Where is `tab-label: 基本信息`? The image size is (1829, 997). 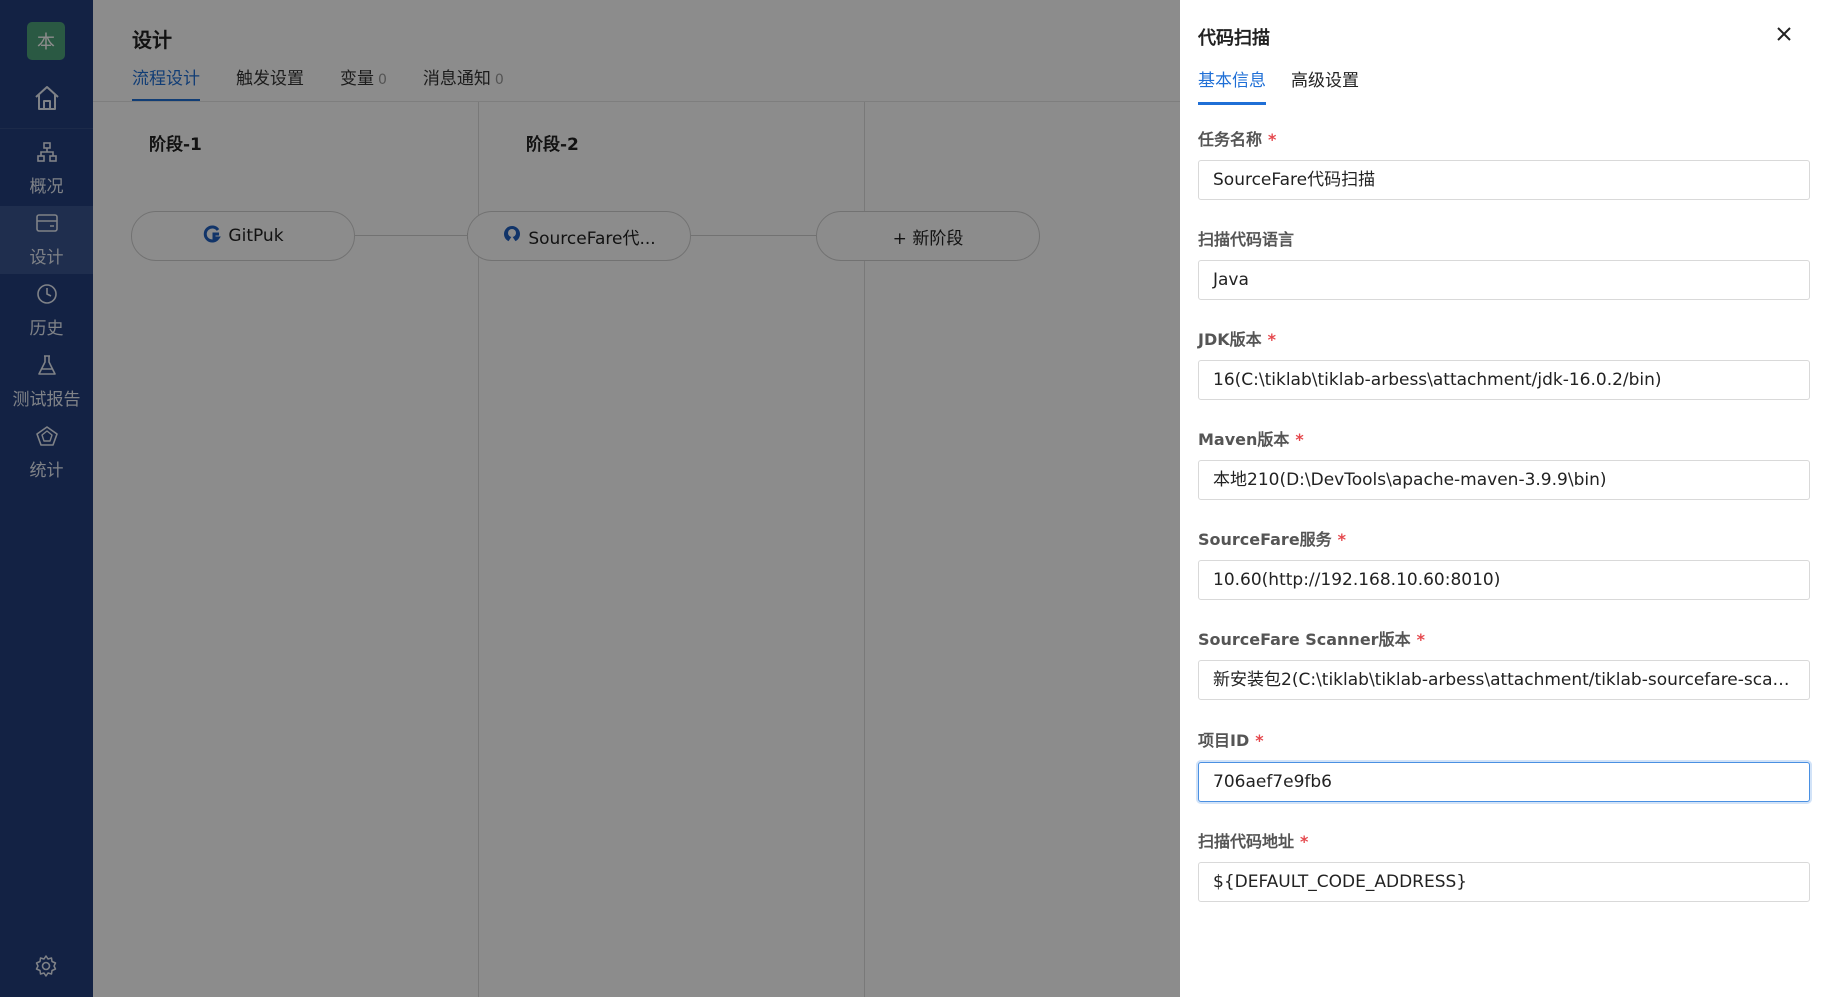
tab-label: 基本信息 is located at coordinates (1232, 81).